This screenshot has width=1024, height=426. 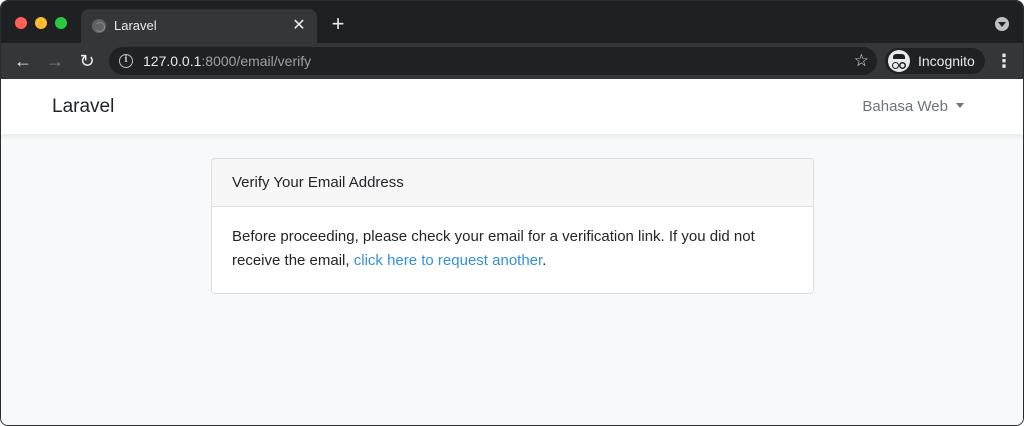 What do you see at coordinates (1004, 61) in the screenshot?
I see `browser-menu-icon: ⋮` at bounding box center [1004, 61].